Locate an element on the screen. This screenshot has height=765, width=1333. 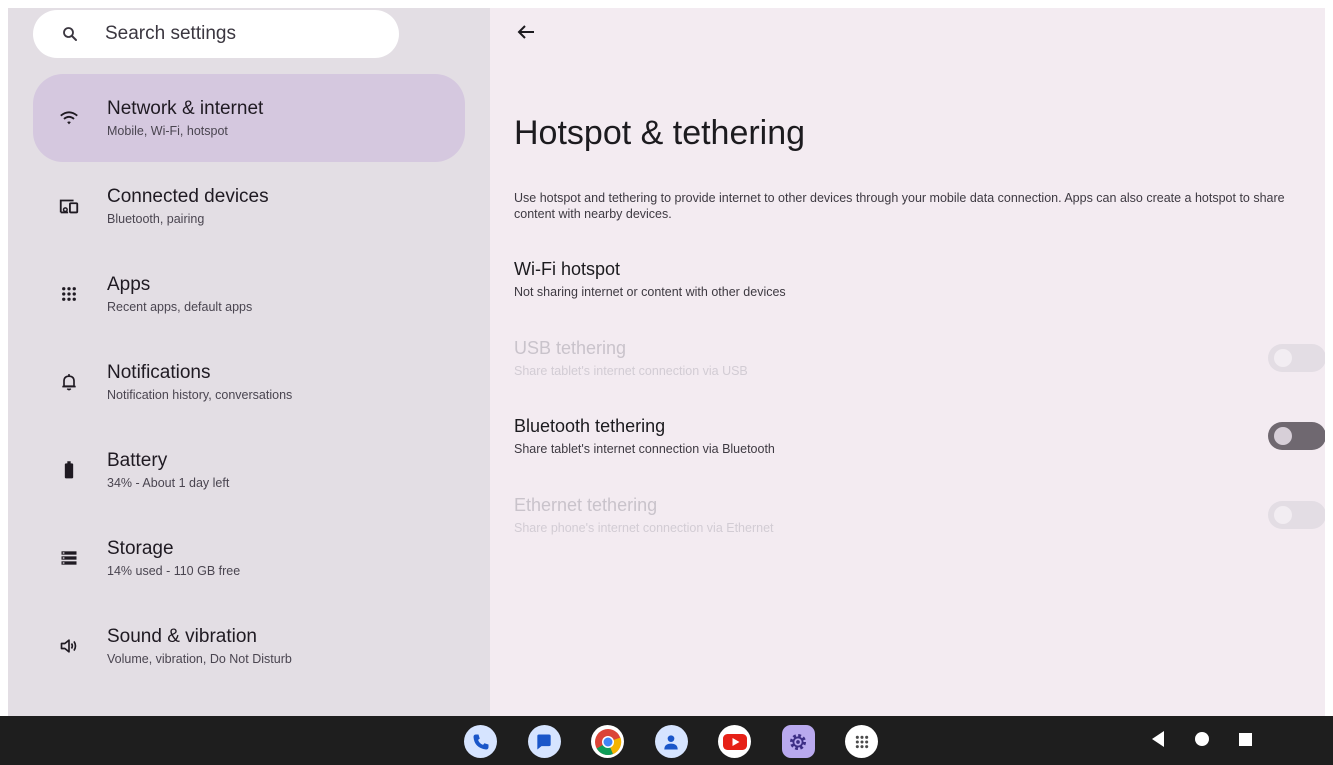
sidebar-item-battery: Battery 34% - About 1 day left is located at coordinates (249, 470).